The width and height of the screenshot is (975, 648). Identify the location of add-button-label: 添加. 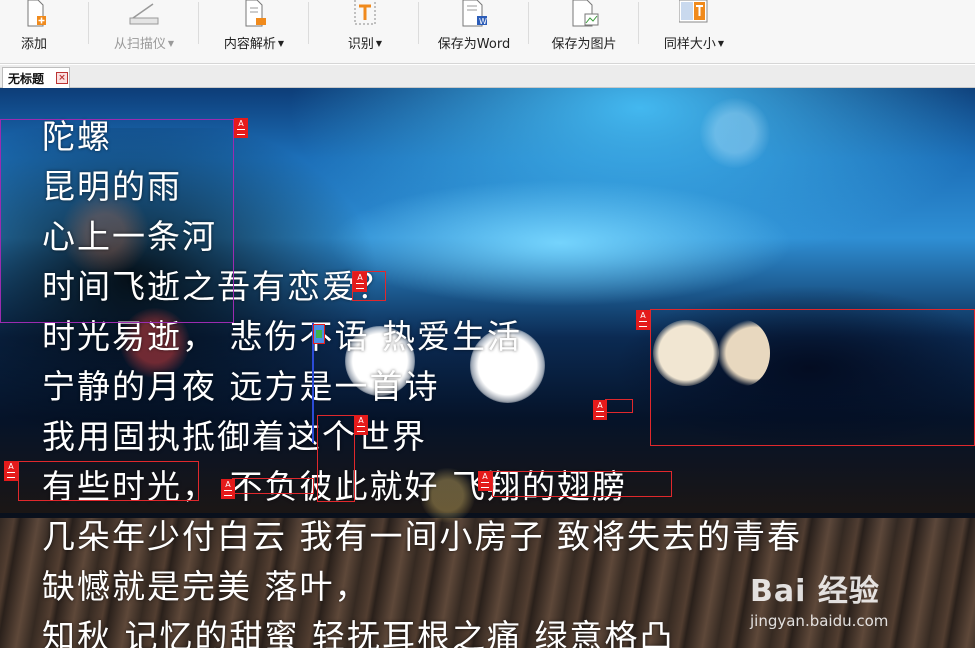
(33, 44).